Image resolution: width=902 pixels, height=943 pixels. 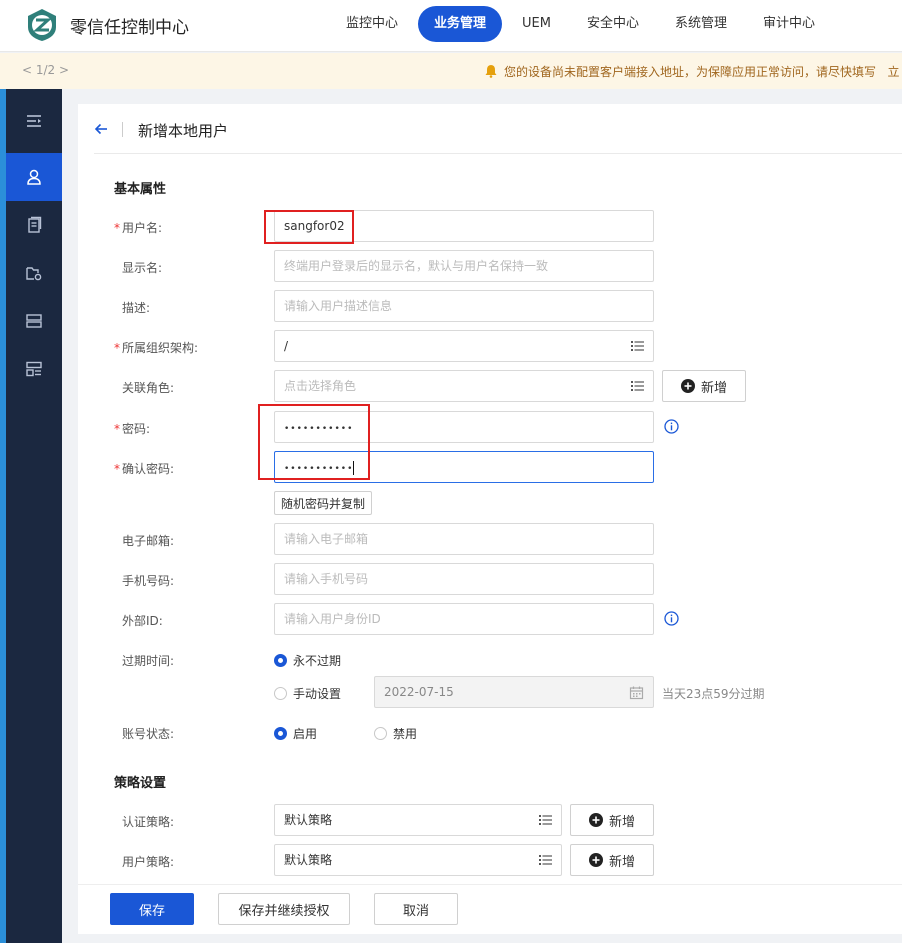 I want to click on sidebar, so click(x=34, y=516).